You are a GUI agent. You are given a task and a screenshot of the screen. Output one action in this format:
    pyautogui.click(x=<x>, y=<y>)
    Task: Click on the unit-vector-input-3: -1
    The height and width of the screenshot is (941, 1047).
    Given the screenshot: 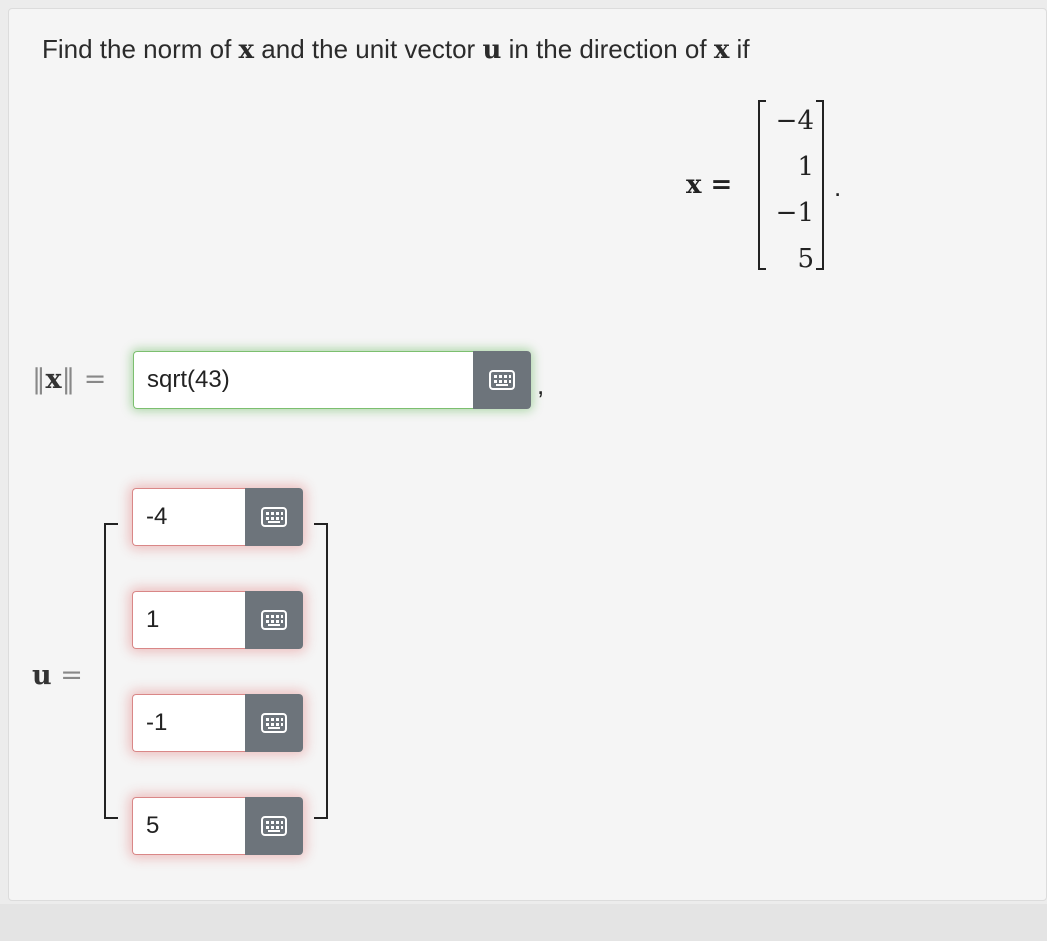 What is the action you would take?
    pyautogui.click(x=188, y=723)
    